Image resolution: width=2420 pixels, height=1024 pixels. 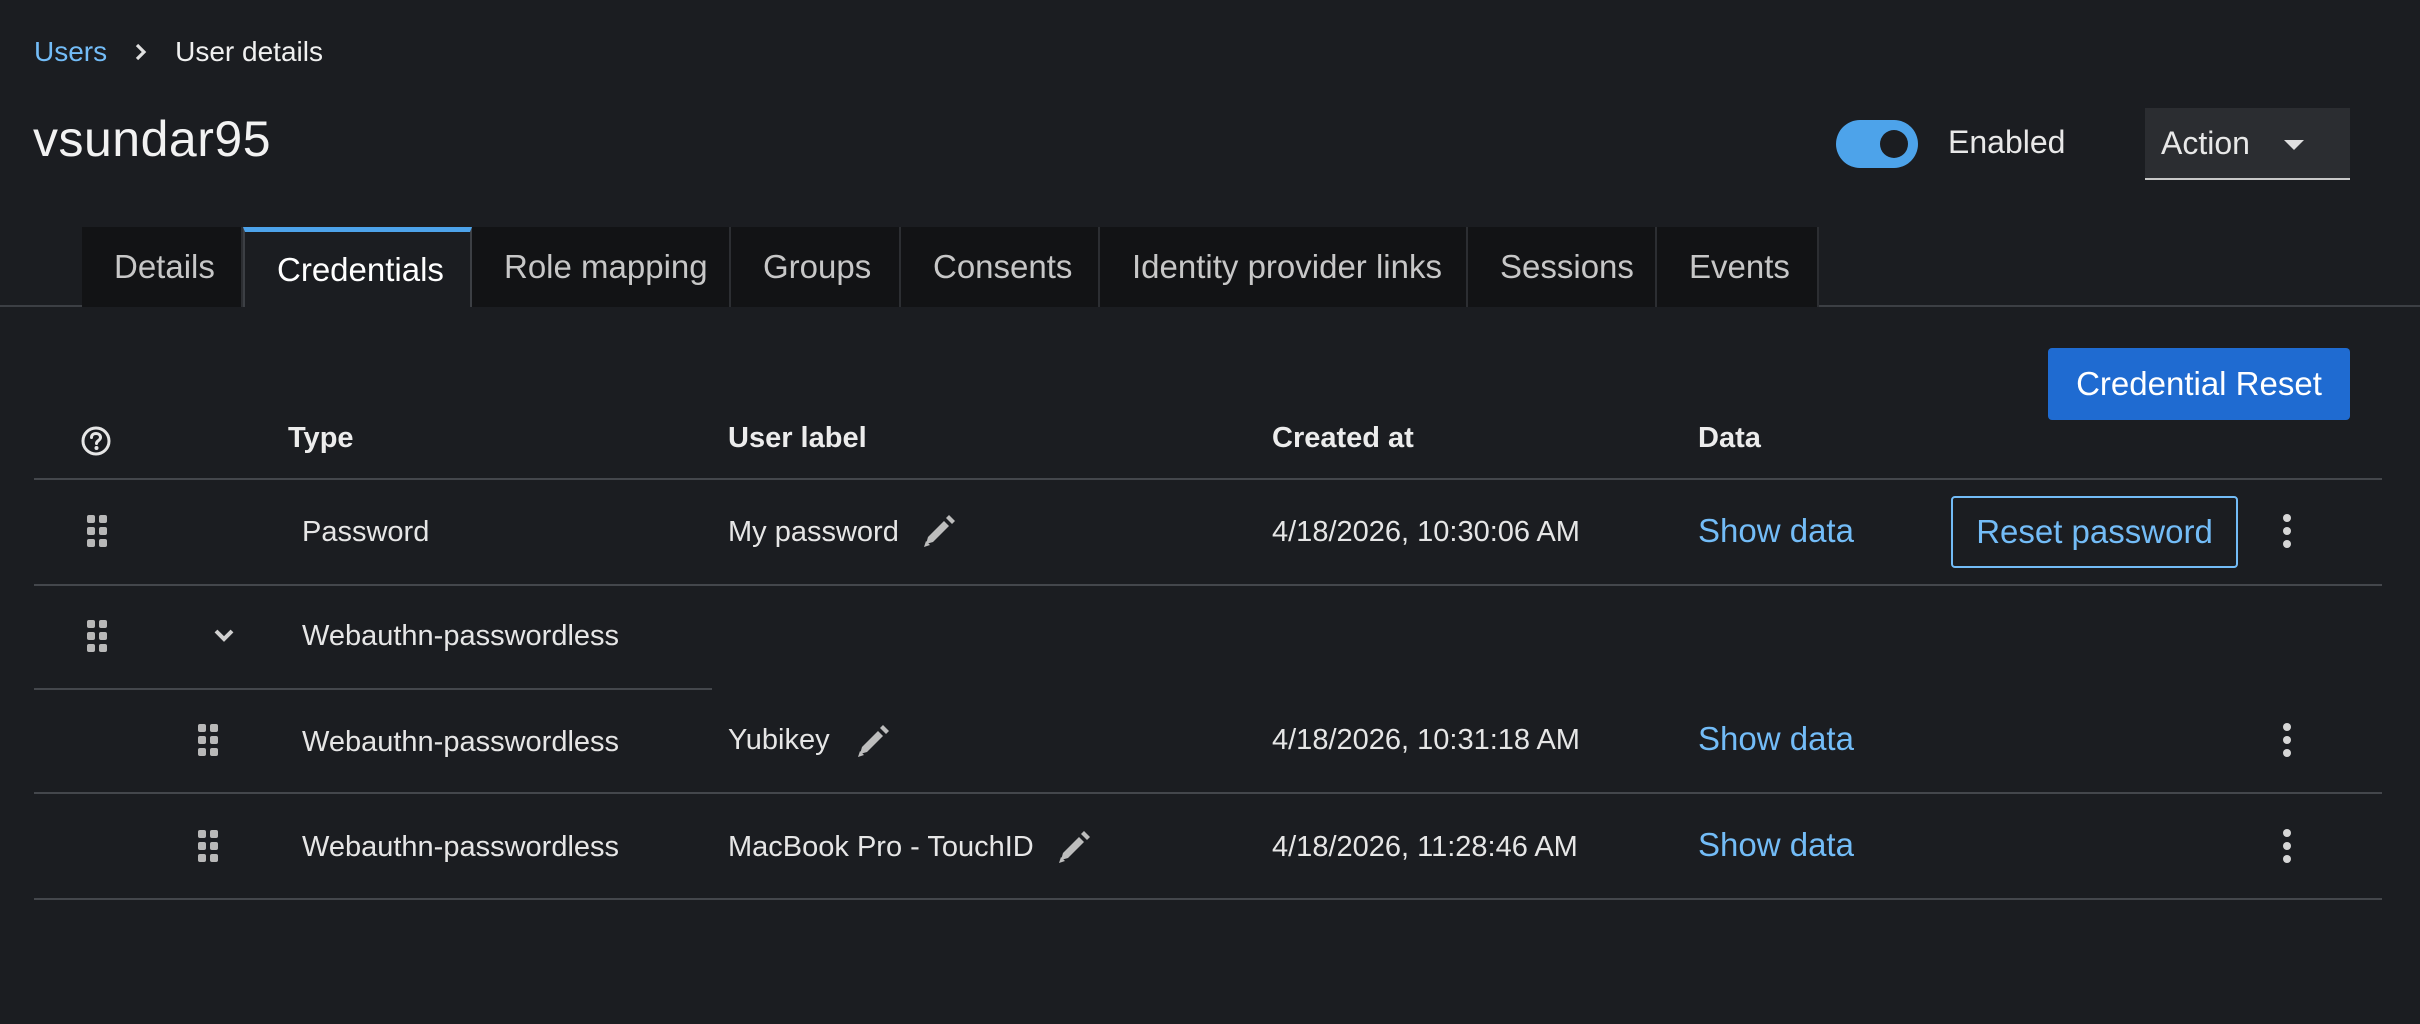 I want to click on breadcrumb: Users User details, so click(x=178, y=52).